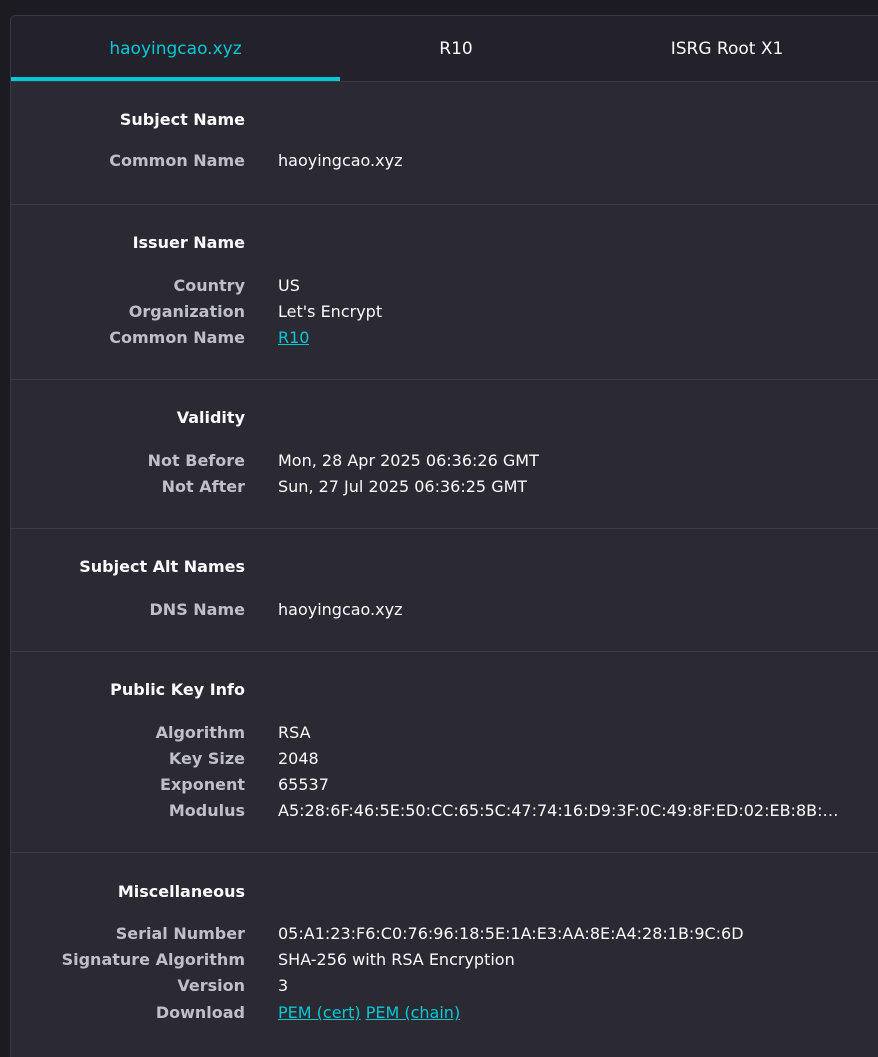 This screenshot has width=878, height=1057. What do you see at coordinates (186, 311) in the screenshot?
I see `field-label: Organization` at bounding box center [186, 311].